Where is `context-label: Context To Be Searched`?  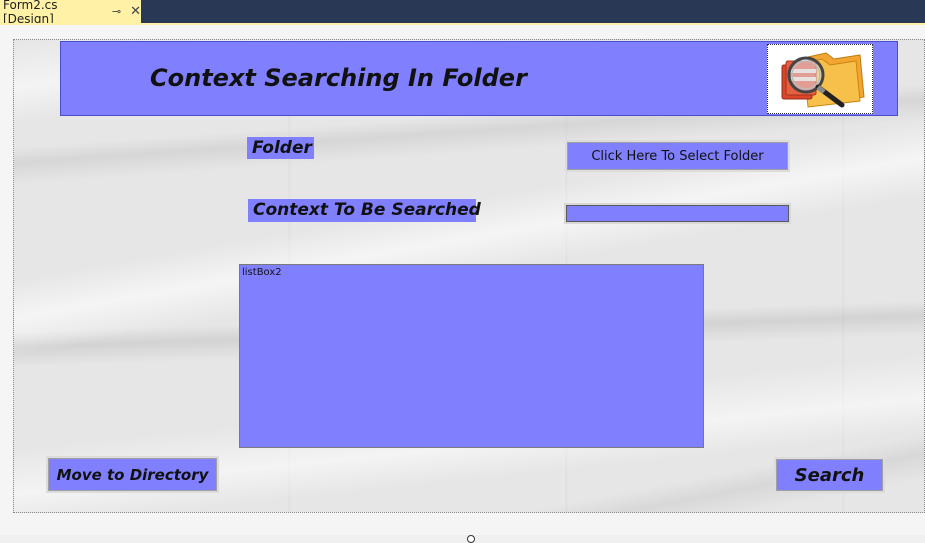
context-label: Context To Be Searched is located at coordinates (364, 210).